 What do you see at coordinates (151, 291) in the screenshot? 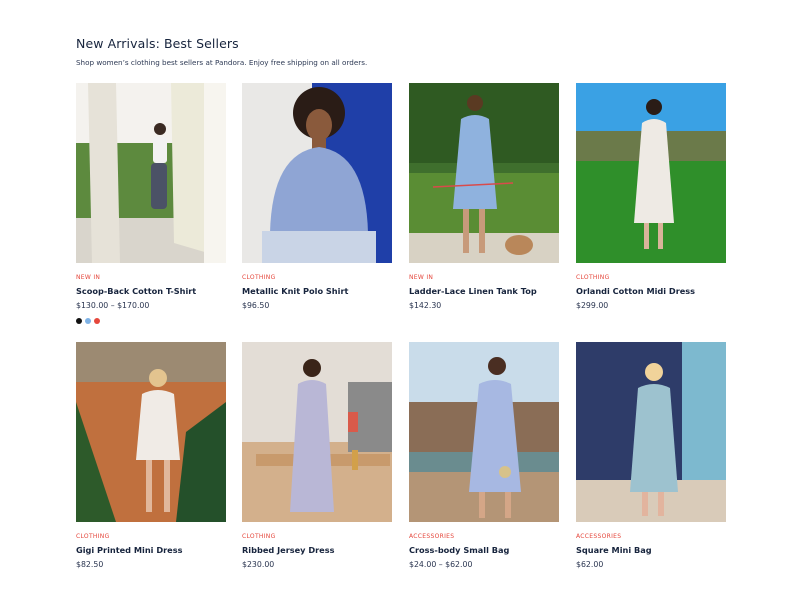
I see `product-name: Scoop-Back Cotton T-Shirt` at bounding box center [151, 291].